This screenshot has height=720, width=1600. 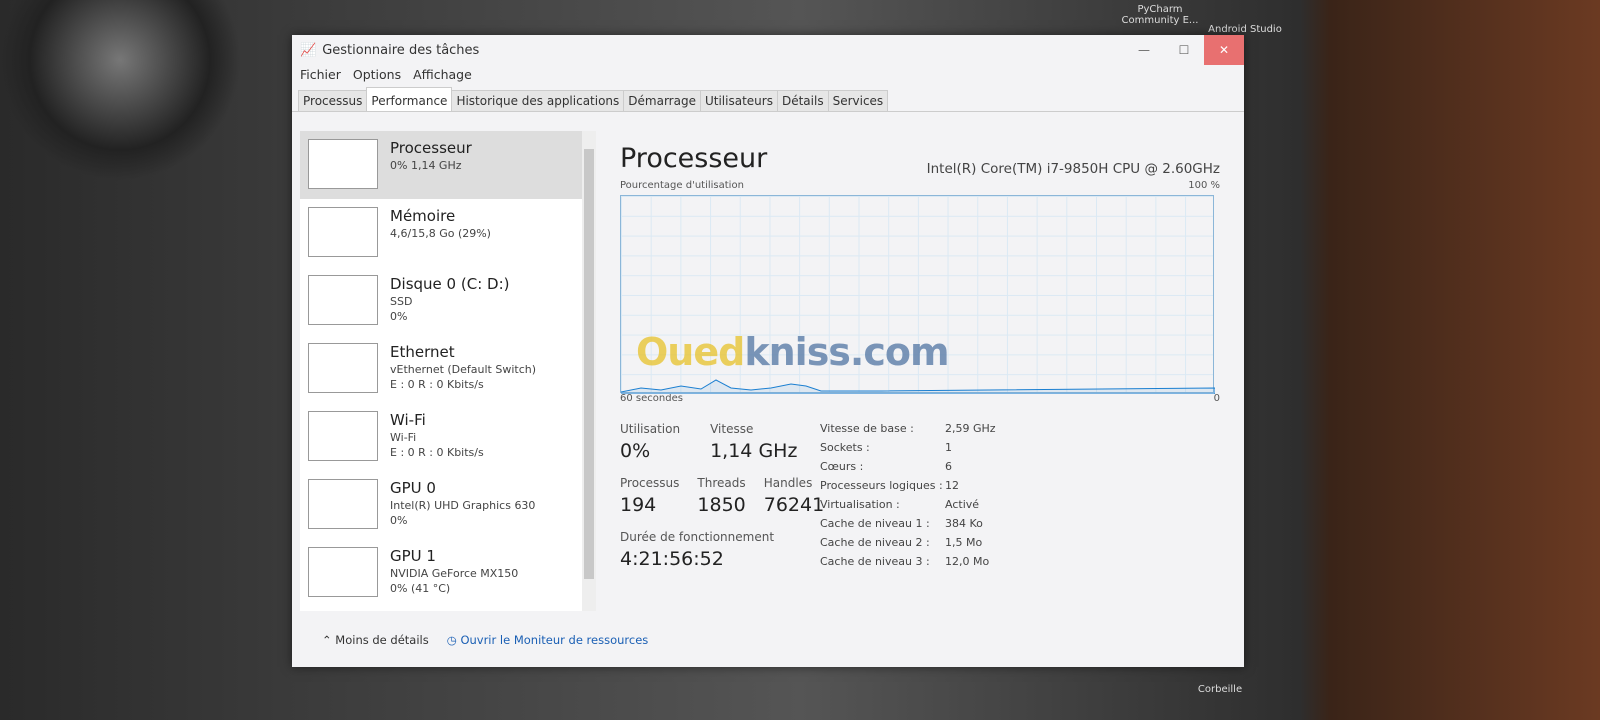 I want to click on spec-value: 384 Ko, so click(x=964, y=523).